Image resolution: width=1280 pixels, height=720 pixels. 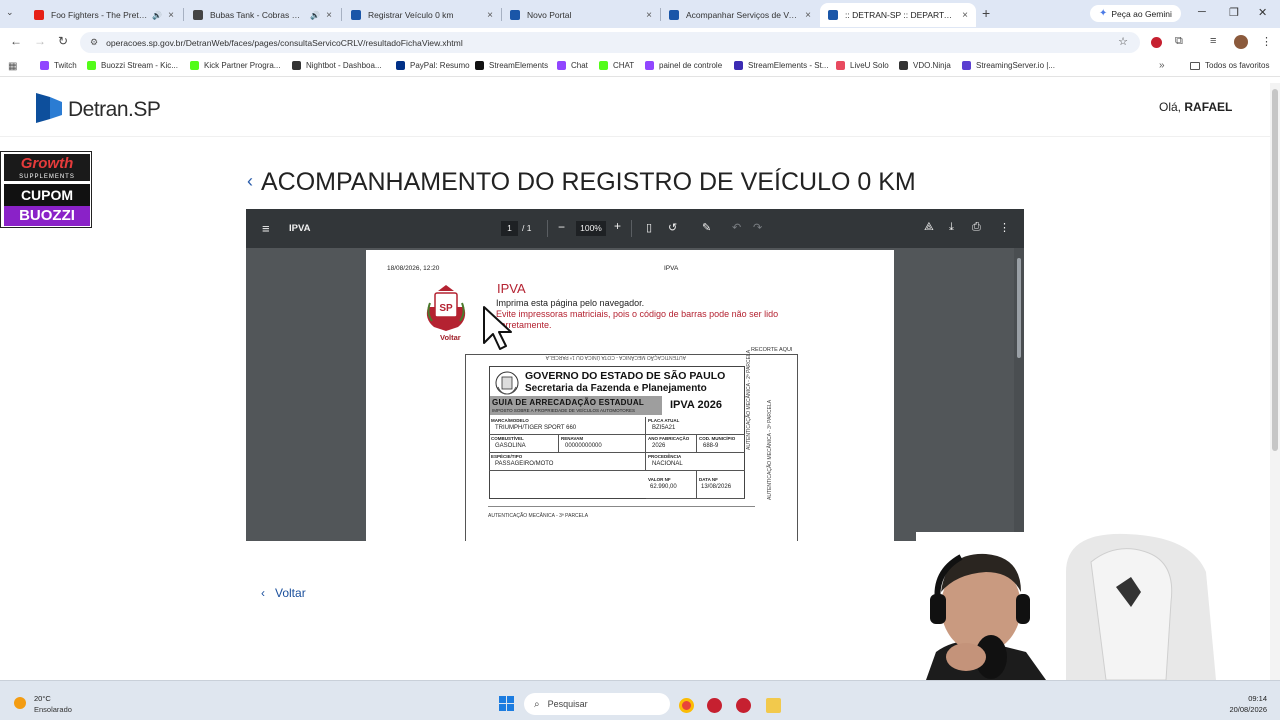 I want to click on bookmark-label: StreamElements, so click(x=519, y=65).